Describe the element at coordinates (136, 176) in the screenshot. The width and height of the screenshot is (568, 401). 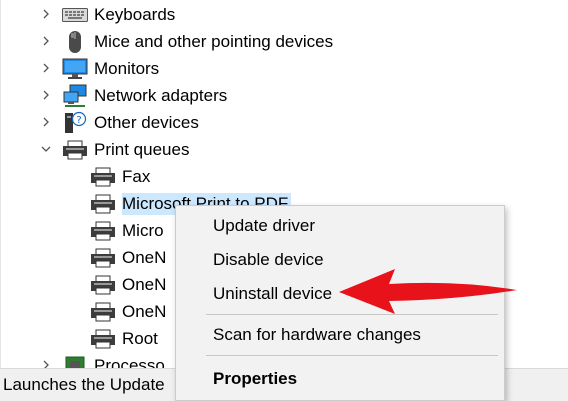
I see `tree-item-label: Fax` at that location.